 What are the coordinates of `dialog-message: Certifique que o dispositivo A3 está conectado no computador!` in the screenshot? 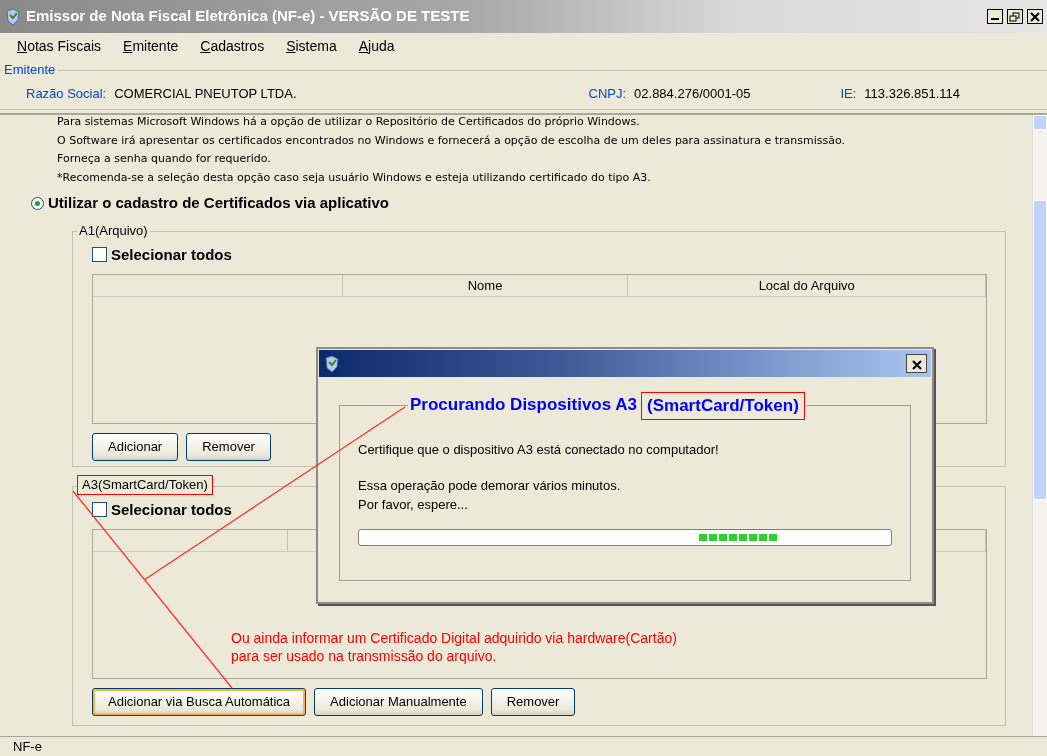 It's located at (539, 450).